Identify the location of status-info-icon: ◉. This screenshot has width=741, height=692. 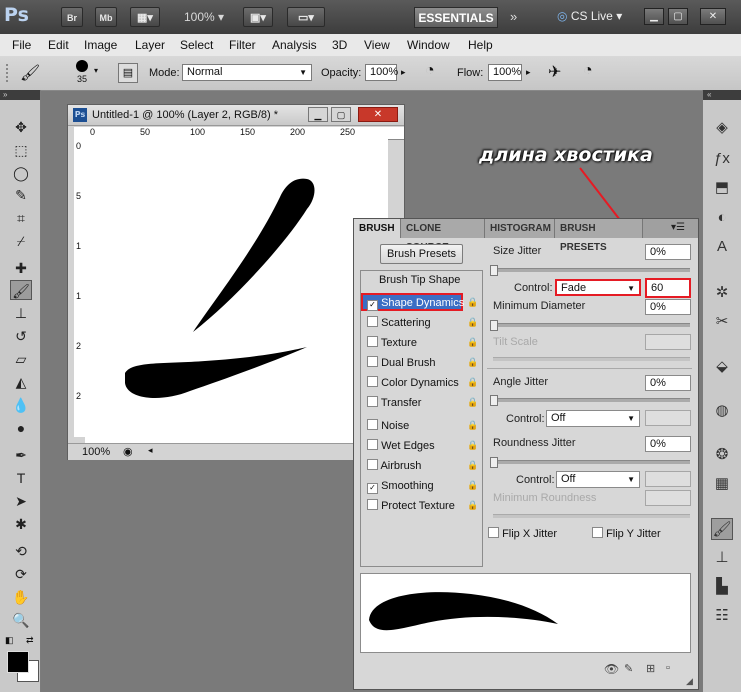
(128, 451).